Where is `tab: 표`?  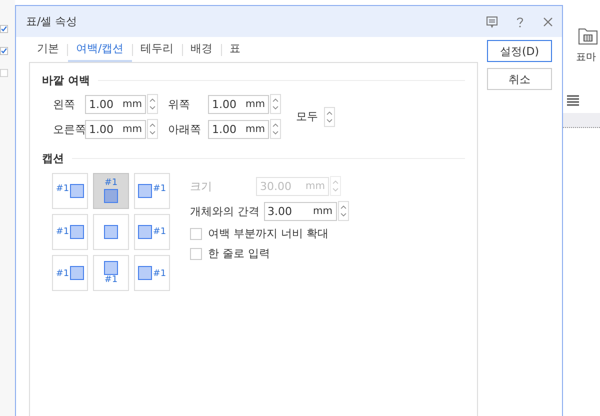
tab: 표 is located at coordinates (235, 49).